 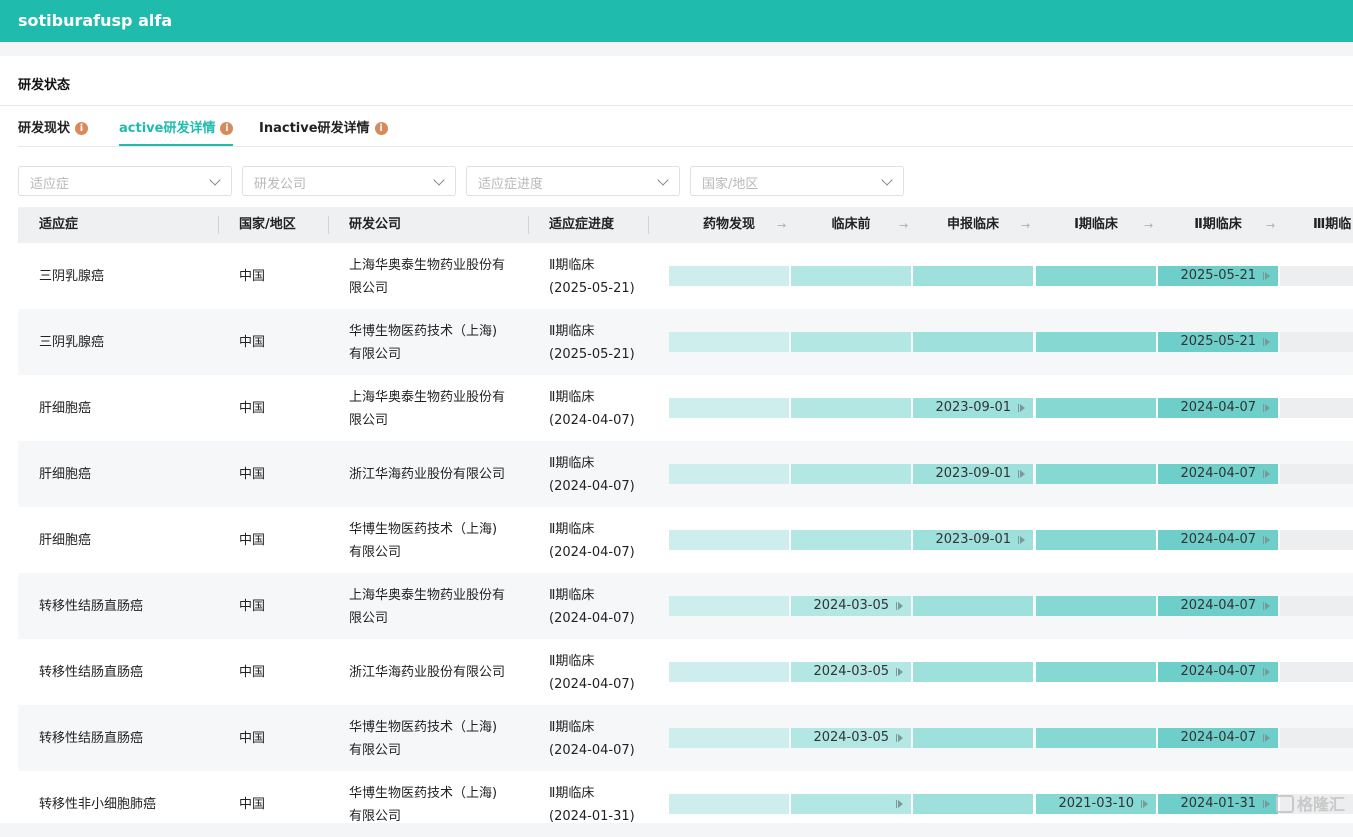 What do you see at coordinates (592, 552) in the screenshot?
I see `progress-date-cell: (2024-04-07)` at bounding box center [592, 552].